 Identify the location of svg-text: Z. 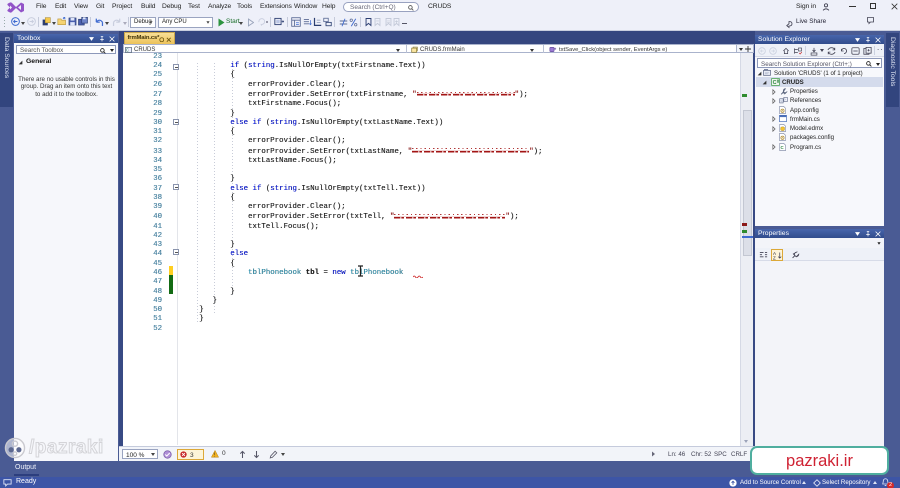
(774, 257).